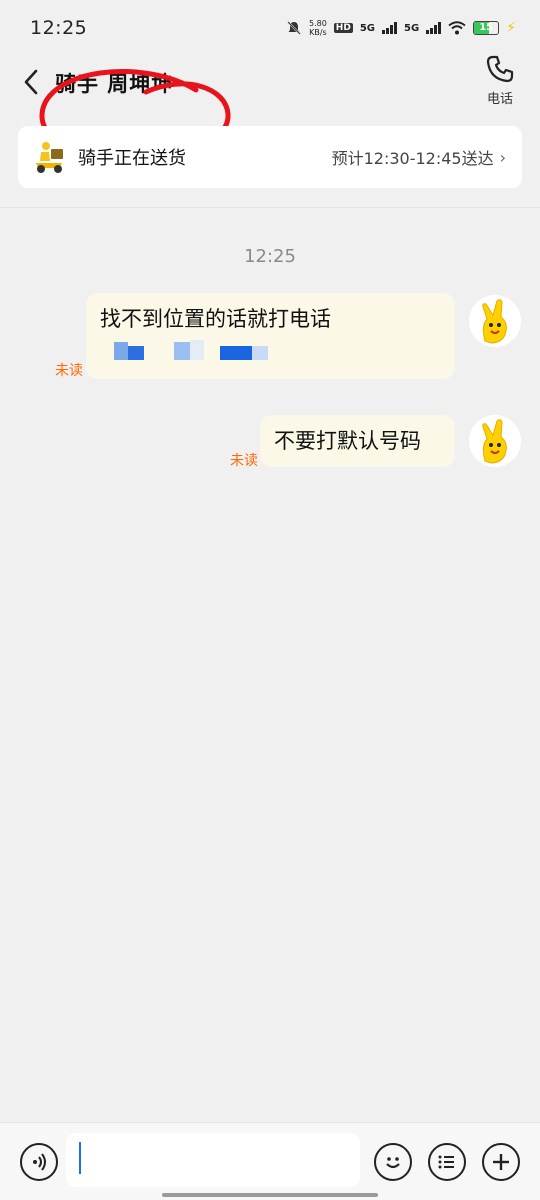 The image size is (540, 1200). I want to click on more-button, so click(501, 1162).